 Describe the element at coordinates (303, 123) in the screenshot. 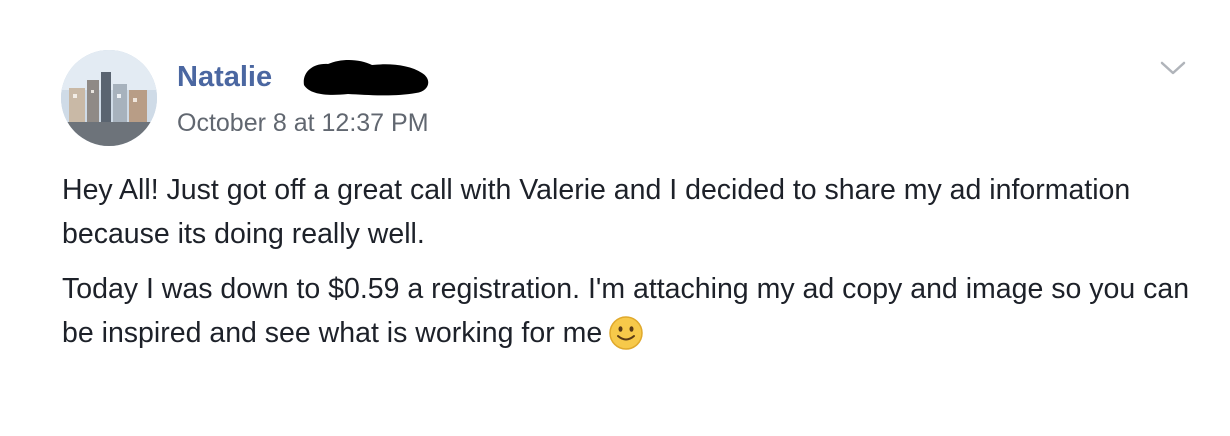

I see `post-timestamp: October 8 at 12:37 PM` at that location.